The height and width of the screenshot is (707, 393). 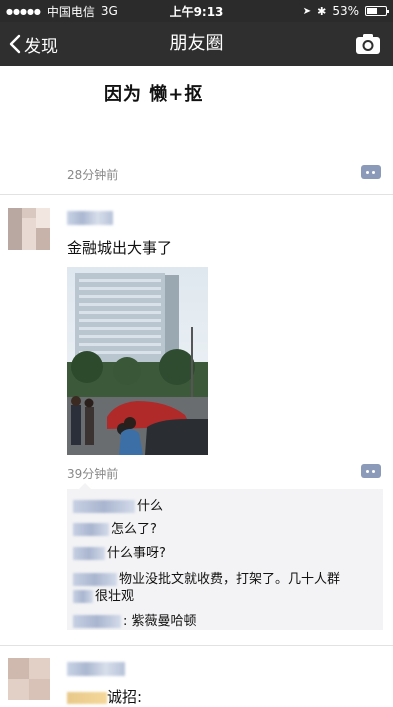 I want to click on post-text: 诚招:, so click(x=104, y=696).